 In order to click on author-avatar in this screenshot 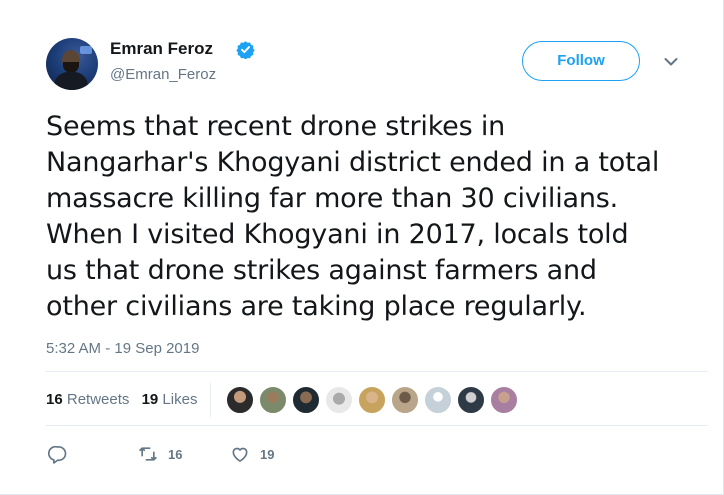, I will do `click(72, 64)`.